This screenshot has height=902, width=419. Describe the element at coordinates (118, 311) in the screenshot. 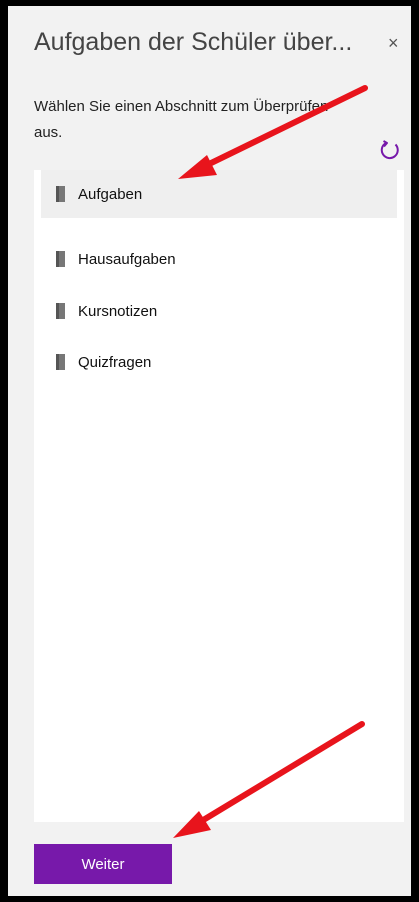

I see `section-item-label: Kursnotizen` at that location.